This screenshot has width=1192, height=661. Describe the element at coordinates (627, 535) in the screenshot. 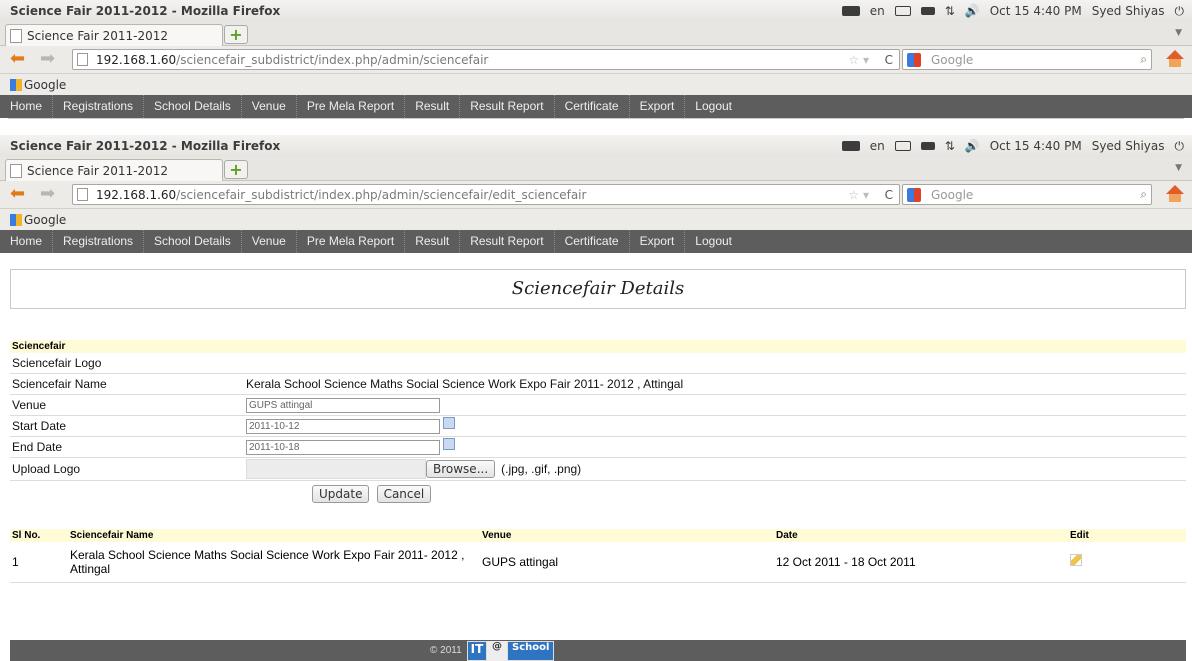

I see `col-venue: Venue` at that location.